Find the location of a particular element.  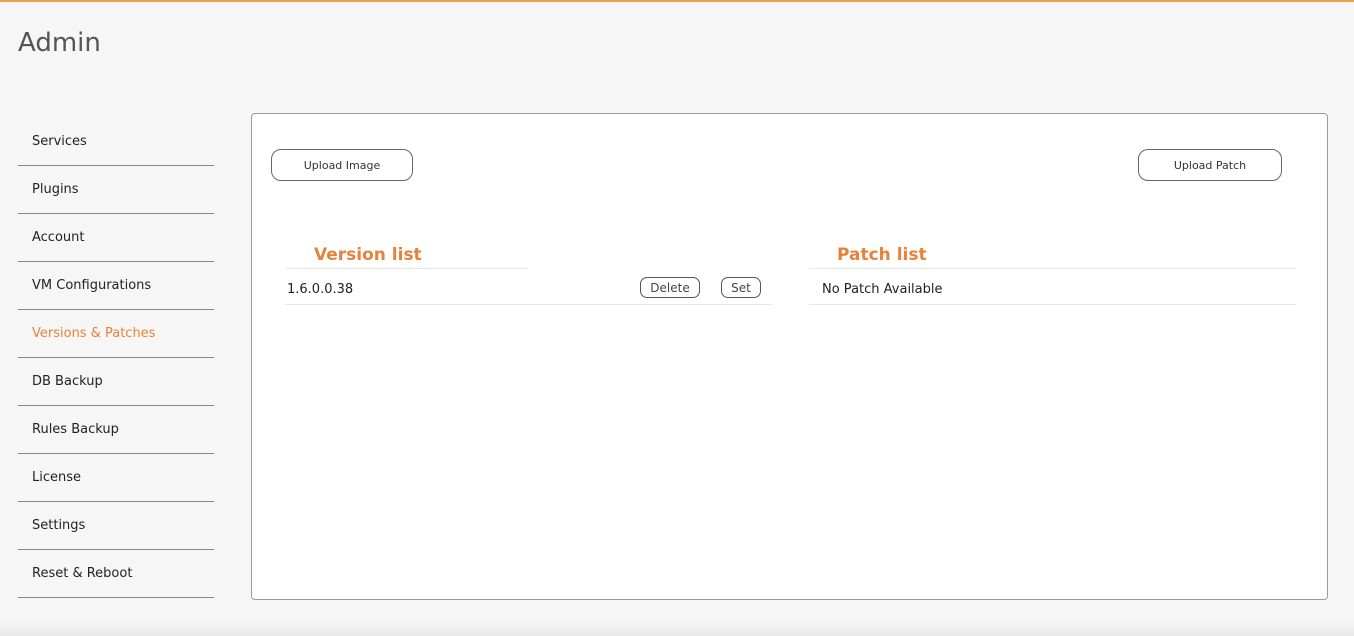

sidebar-item-plugins: Plugins is located at coordinates (116, 190).